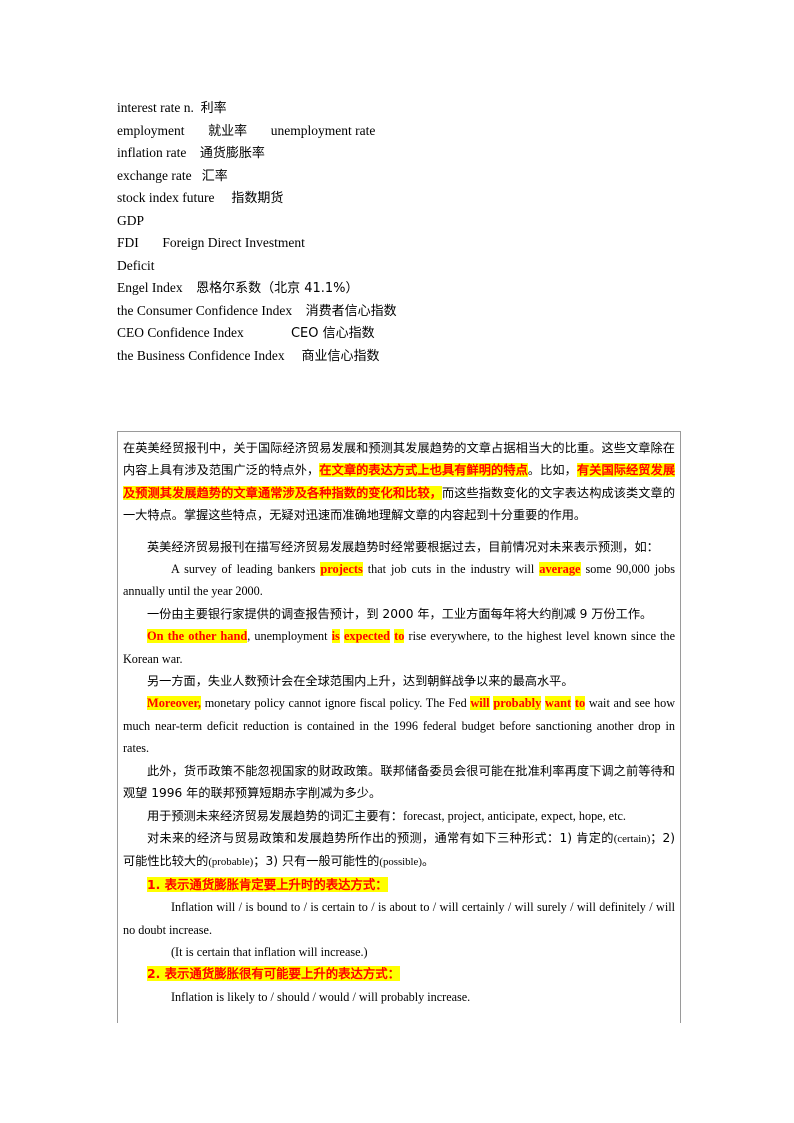 The height and width of the screenshot is (1123, 794). I want to click on heading-2-text: 2. 表示通货膨胀很有可能要上升的表达方式：, so click(274, 974).